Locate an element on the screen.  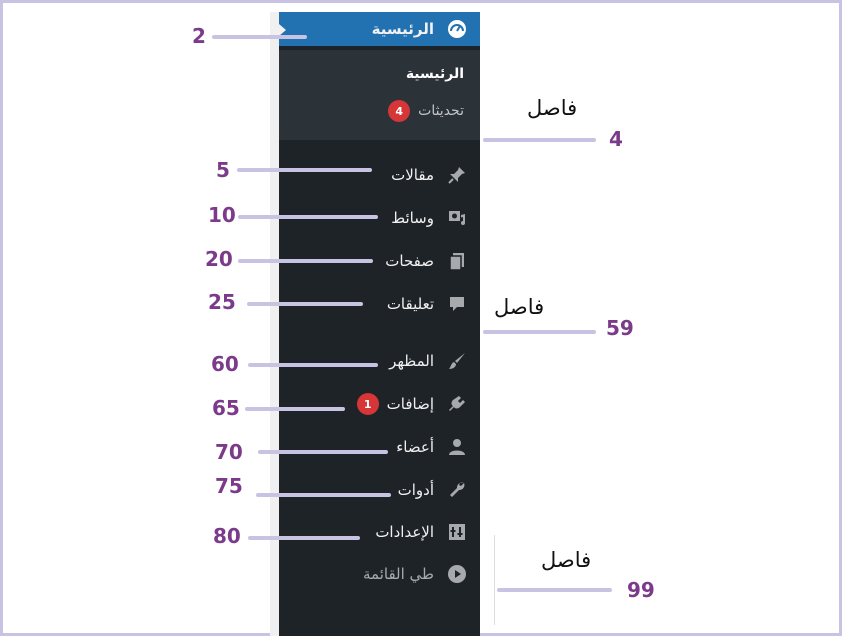
divider-line is located at coordinates (494, 580).